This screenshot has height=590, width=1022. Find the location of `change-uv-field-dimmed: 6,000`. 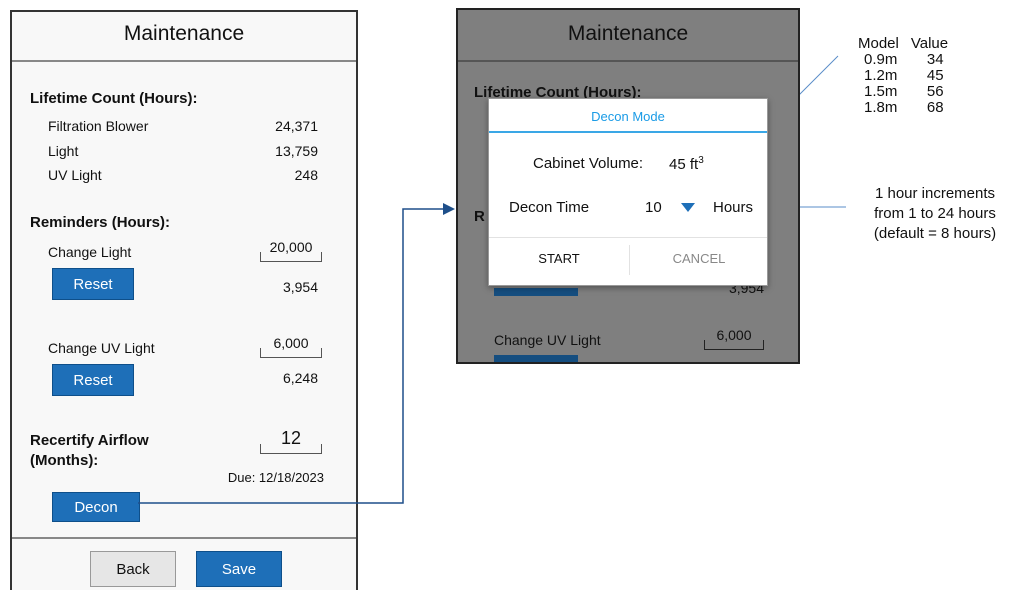

change-uv-field-dimmed: 6,000 is located at coordinates (734, 338).